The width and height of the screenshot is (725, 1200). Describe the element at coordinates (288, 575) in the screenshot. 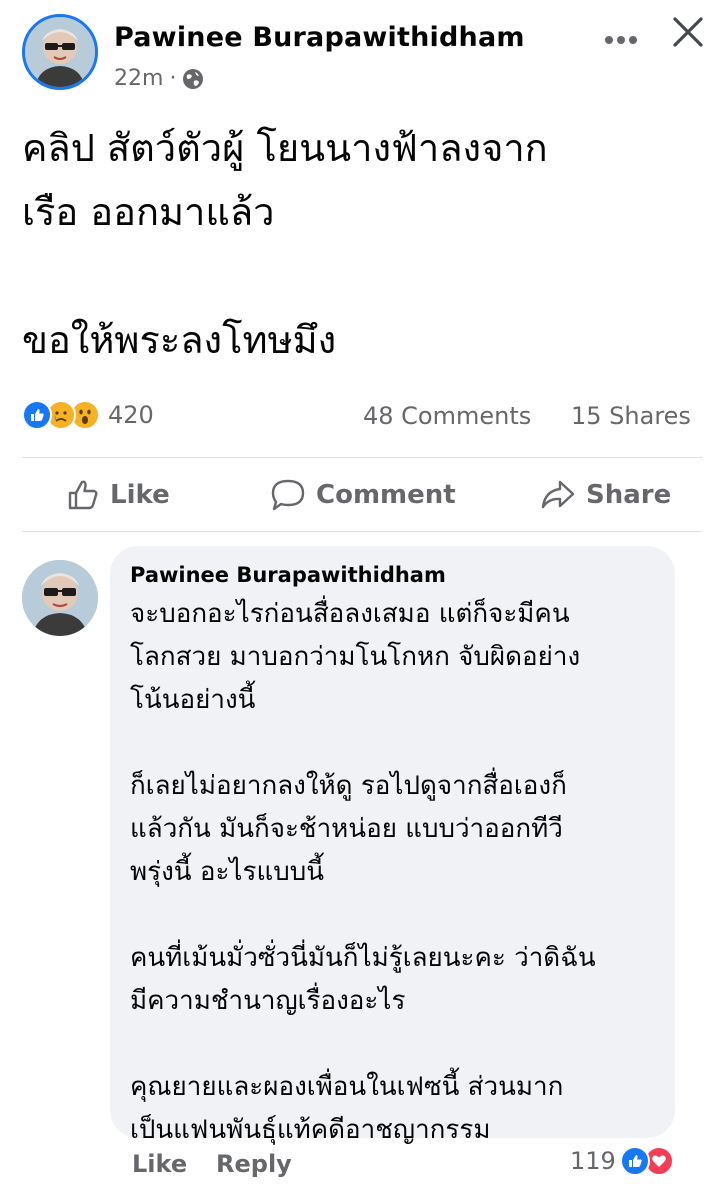

I see `comment-author-name: Pawinee Burapawithidham` at that location.